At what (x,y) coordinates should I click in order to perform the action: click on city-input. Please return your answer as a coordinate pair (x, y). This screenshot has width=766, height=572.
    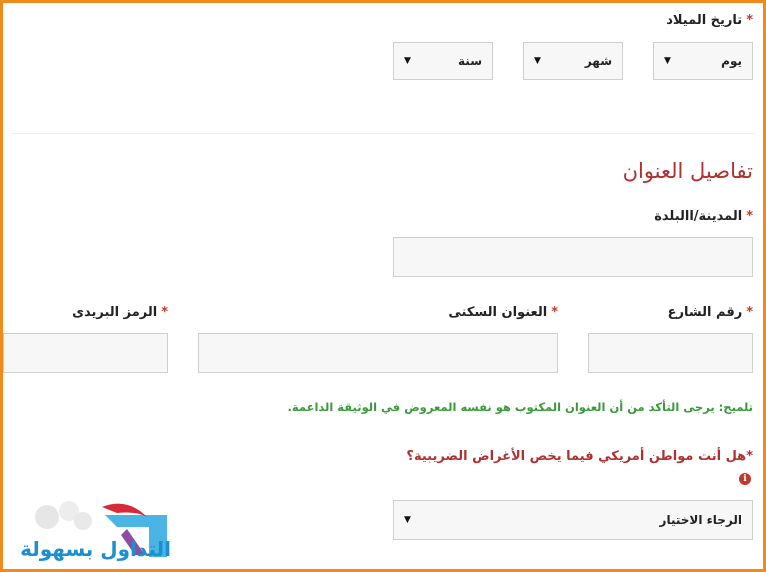
    Looking at the image, I should click on (573, 257).